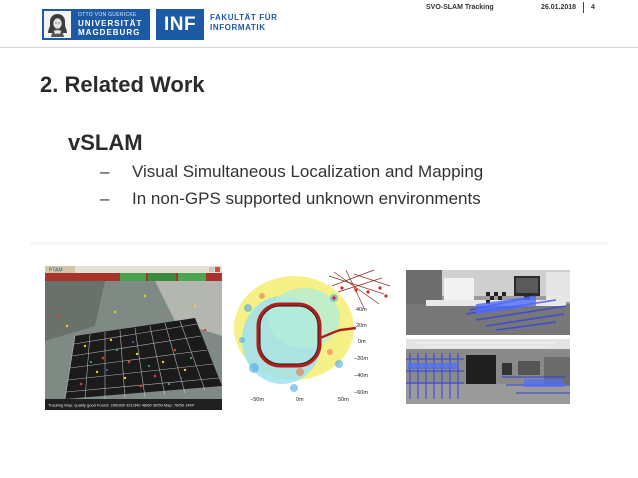  I want to click on faculty-name: FAKULTÄT FÜR INFORMATIK, so click(244, 23).